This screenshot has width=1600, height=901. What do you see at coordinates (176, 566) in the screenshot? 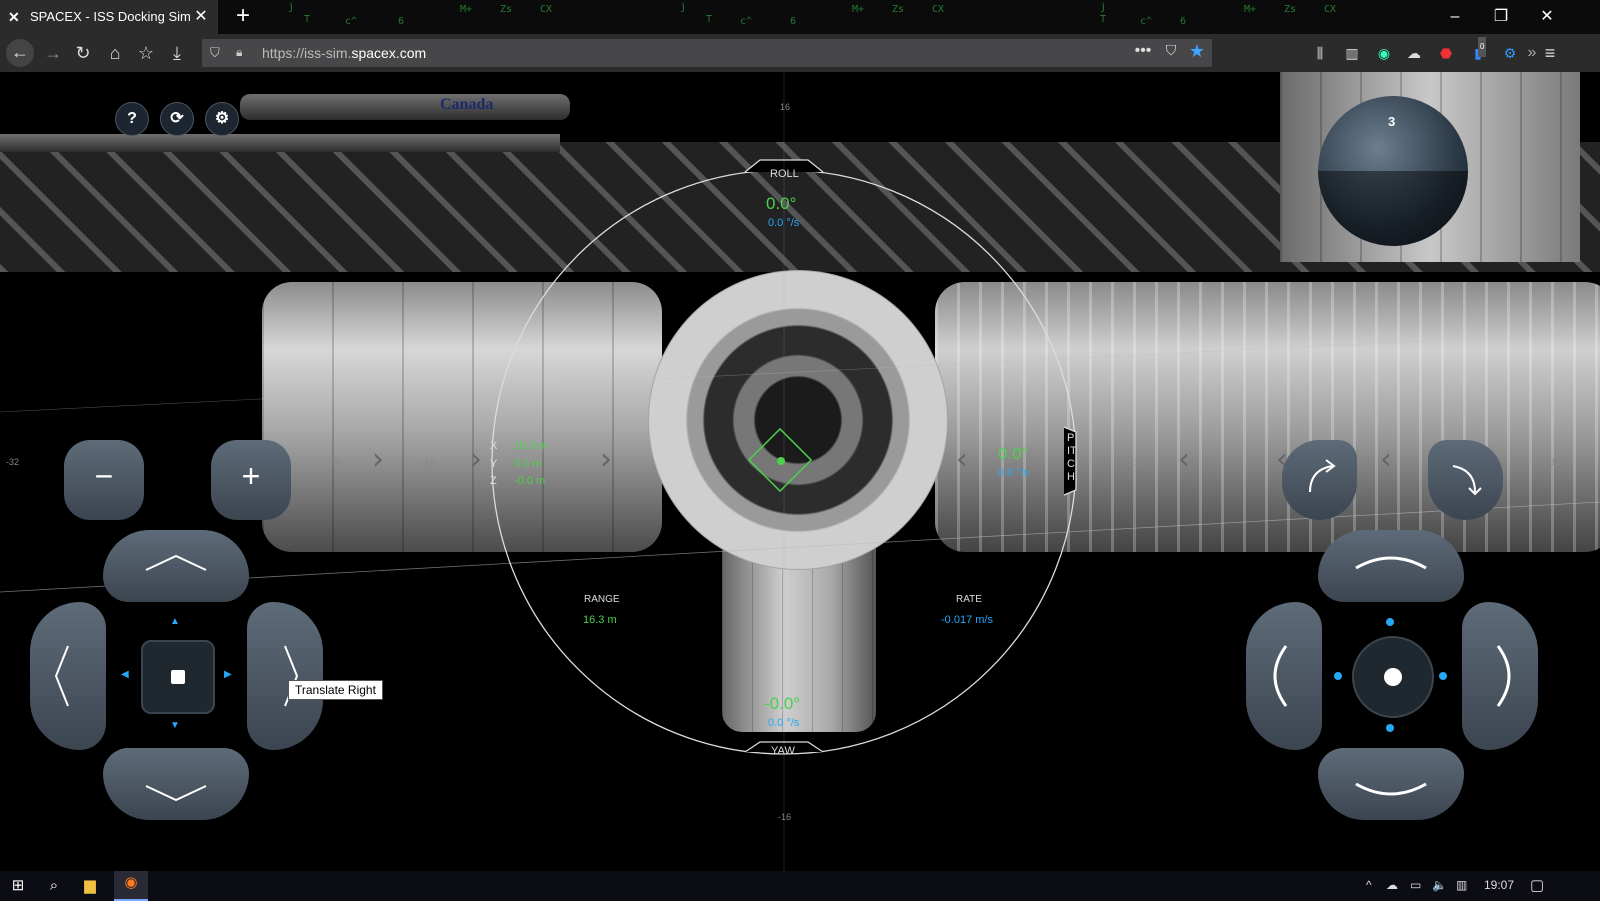
I see `translate-up-button` at bounding box center [176, 566].